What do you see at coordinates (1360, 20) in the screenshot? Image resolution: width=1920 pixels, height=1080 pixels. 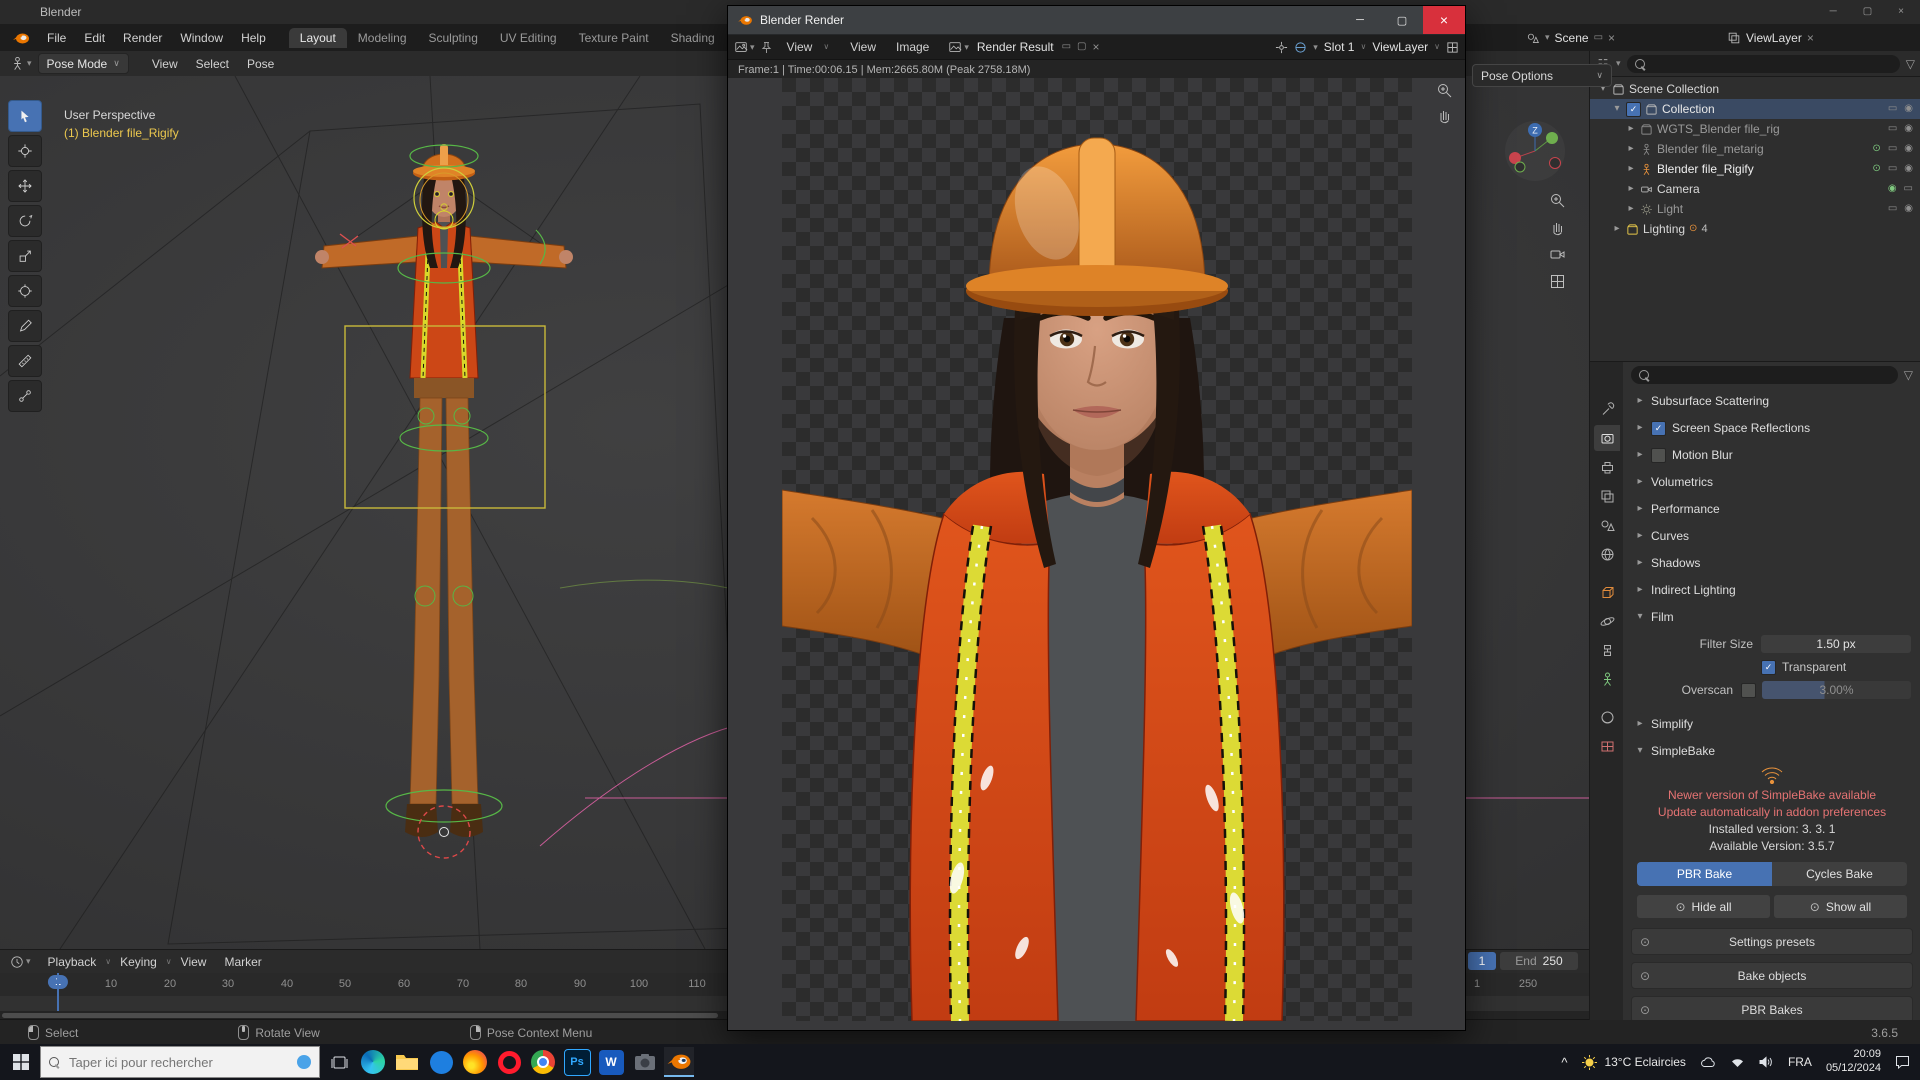 I see `render-minimize-button: ─` at bounding box center [1360, 20].